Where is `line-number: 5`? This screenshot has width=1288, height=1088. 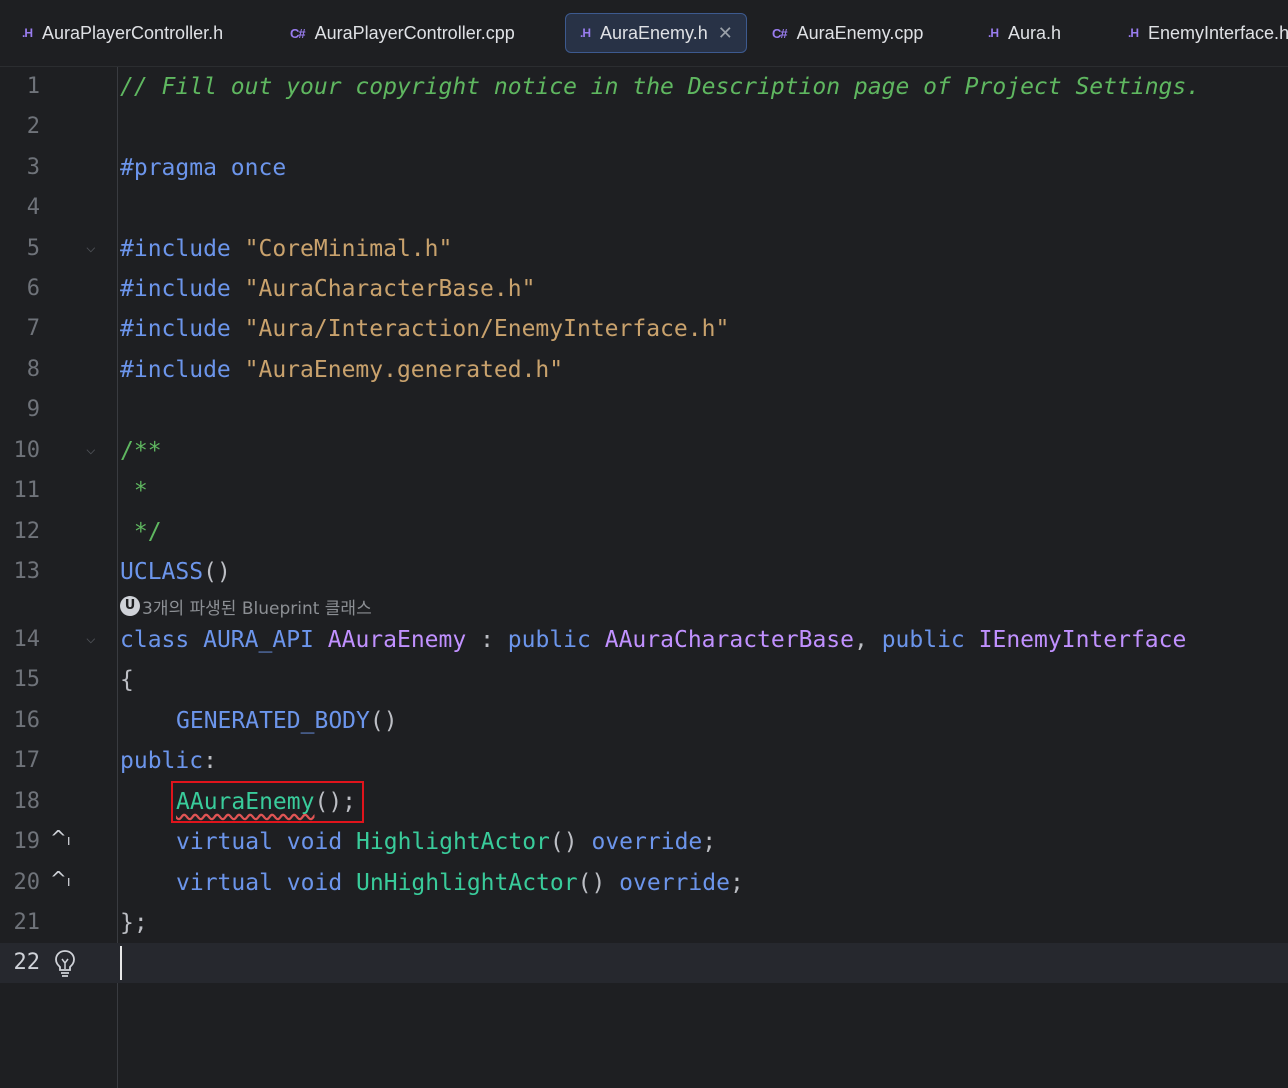 line-number: 5 is located at coordinates (33, 248).